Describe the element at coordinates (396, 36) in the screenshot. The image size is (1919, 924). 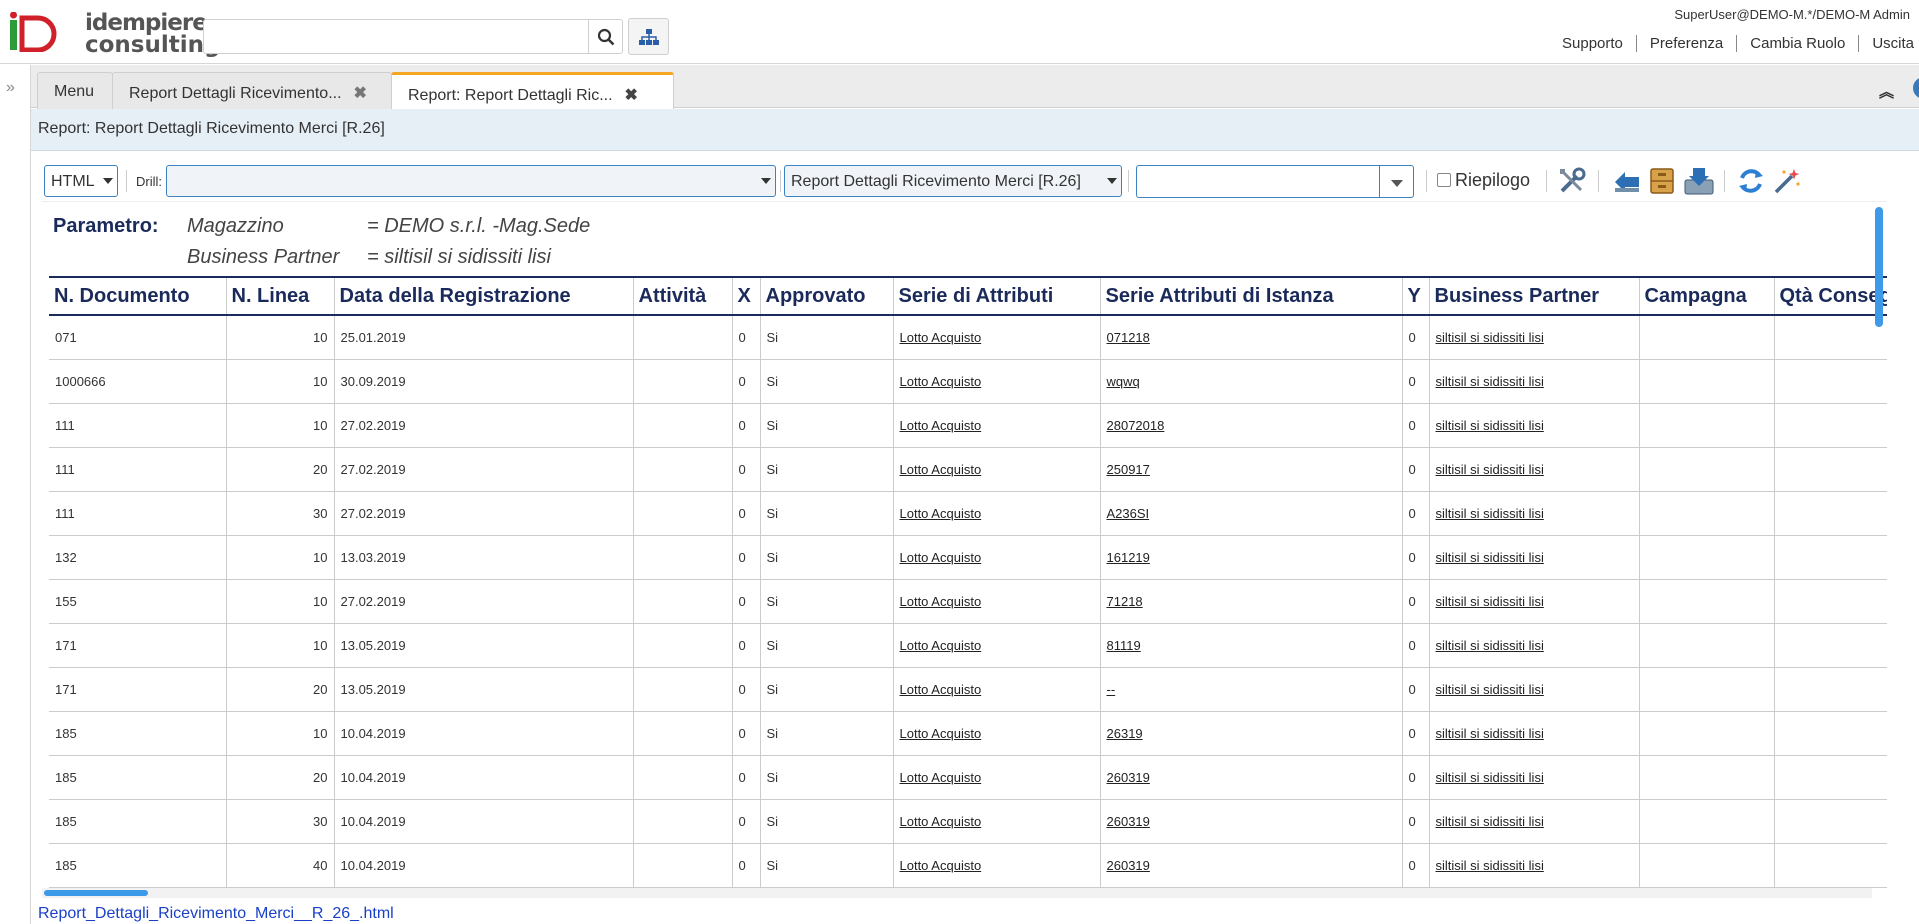
I see `global-search-input` at that location.